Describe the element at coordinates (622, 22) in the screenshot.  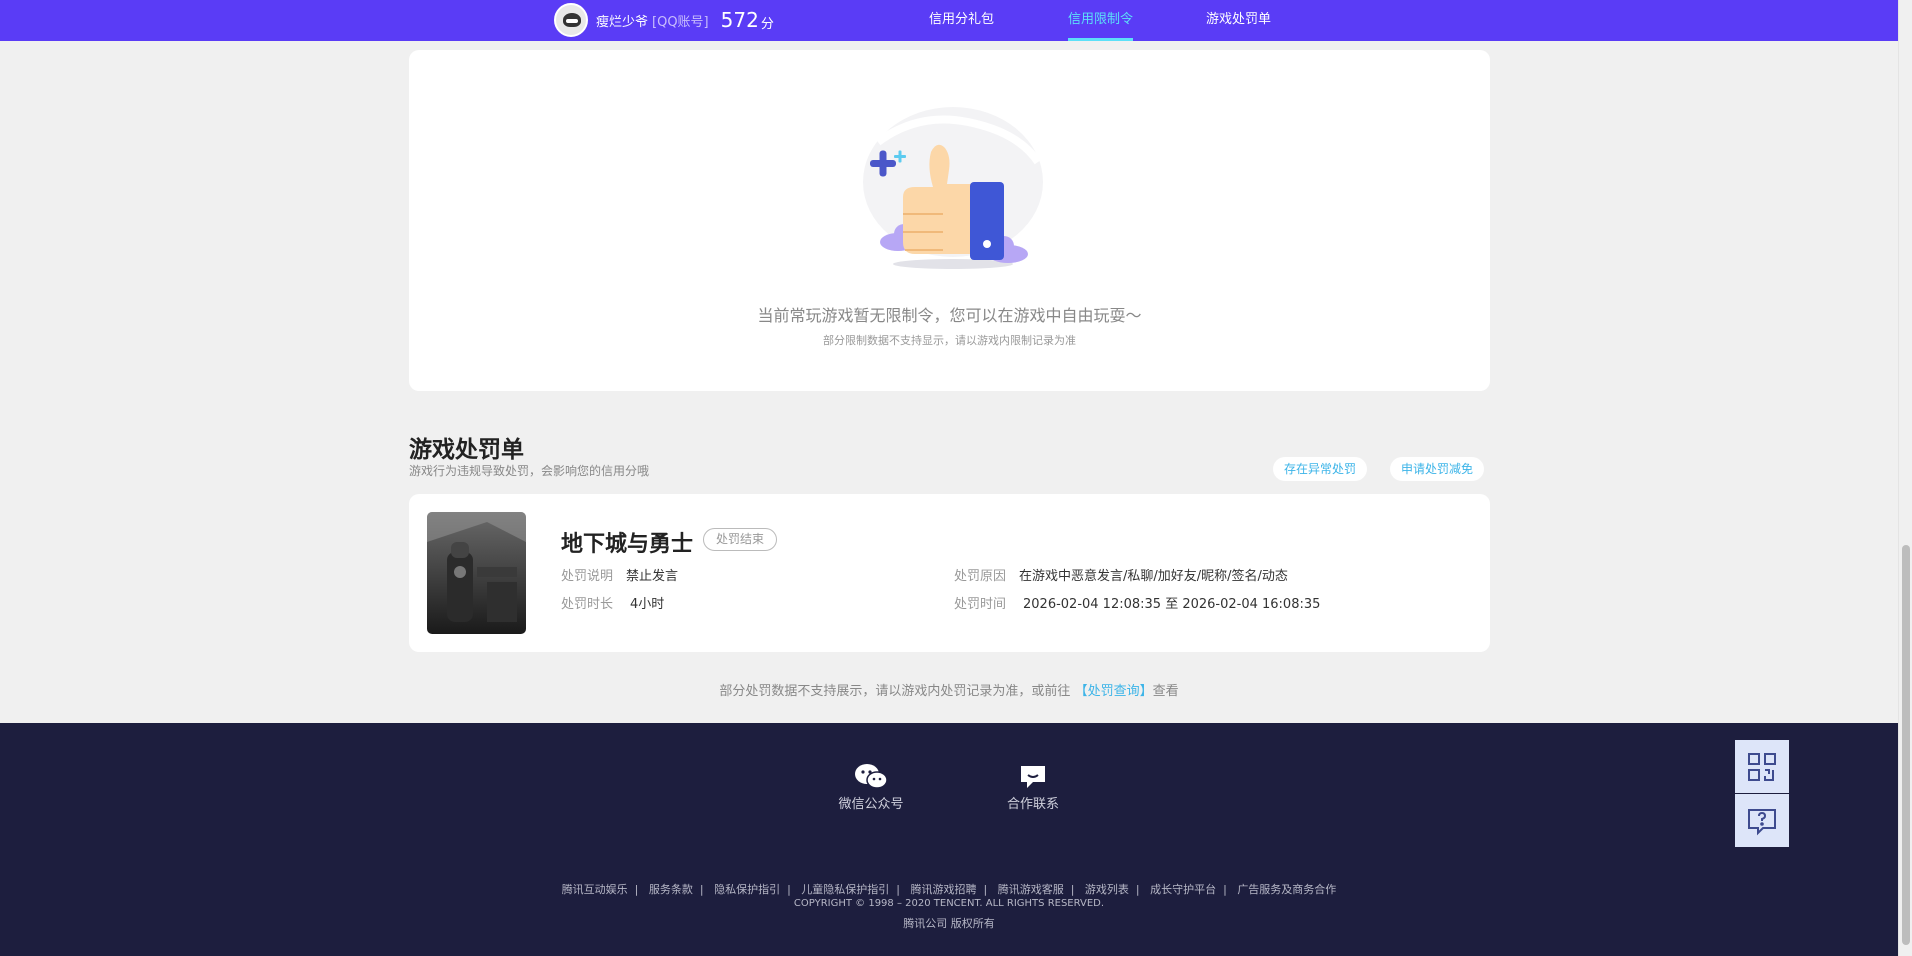
I see `username: 瘦烂少爷` at that location.